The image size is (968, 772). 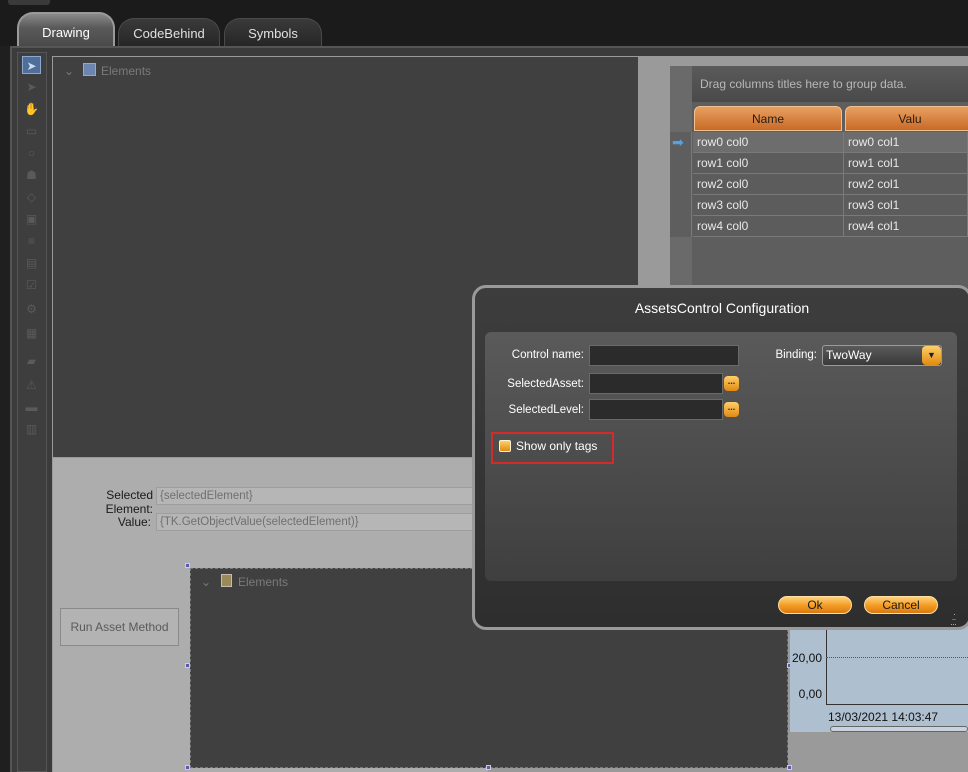 What do you see at coordinates (678, 142) in the screenshot?
I see `current-row-arrow-icon: ➡` at bounding box center [678, 142].